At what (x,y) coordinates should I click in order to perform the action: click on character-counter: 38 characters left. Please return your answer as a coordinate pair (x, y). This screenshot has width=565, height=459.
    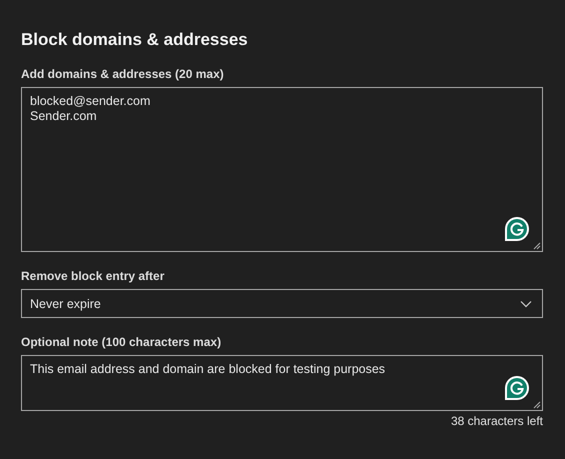
    Looking at the image, I should click on (496, 421).